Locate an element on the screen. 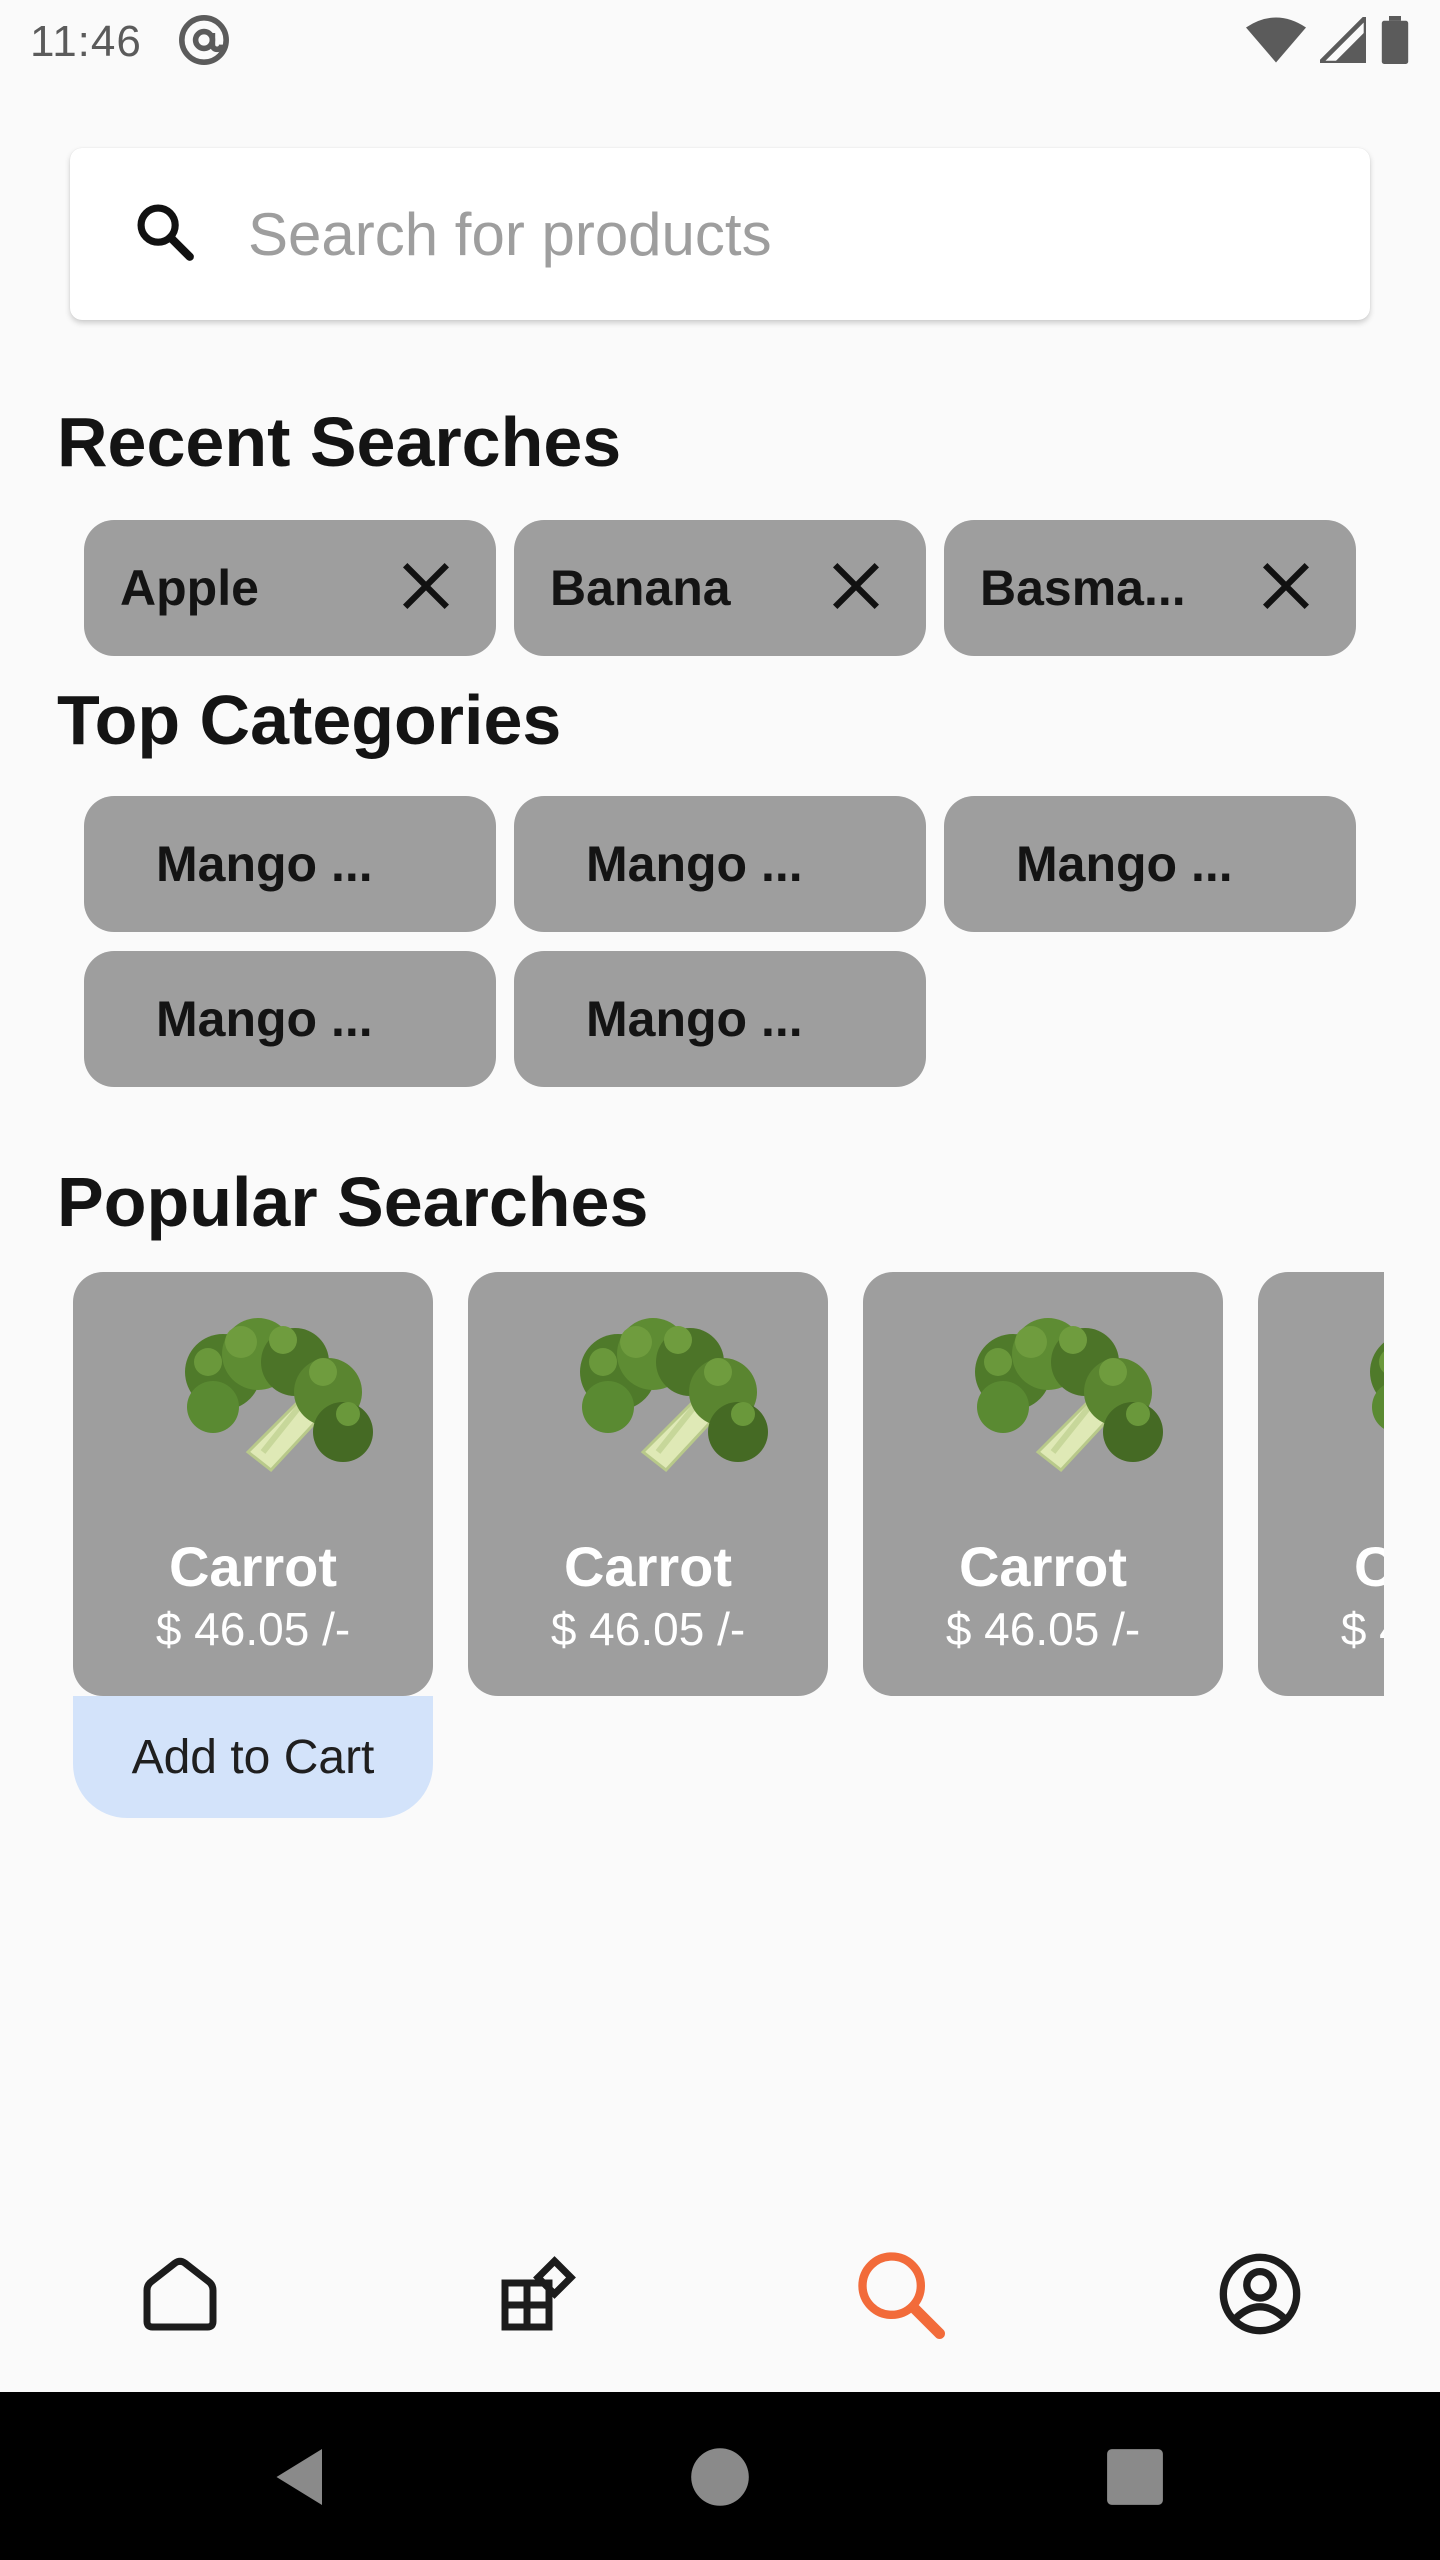 The height and width of the screenshot is (2560, 1440). chip-label: Banana is located at coordinates (640, 588).